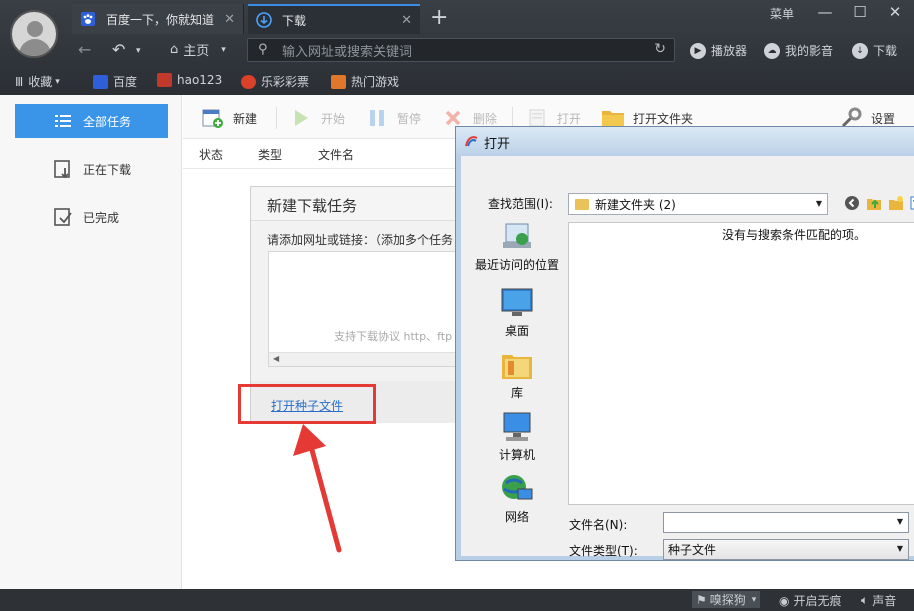 Image resolution: width=914 pixels, height=611 pixels. I want to click on dialog-nav-icons, so click(878, 203).